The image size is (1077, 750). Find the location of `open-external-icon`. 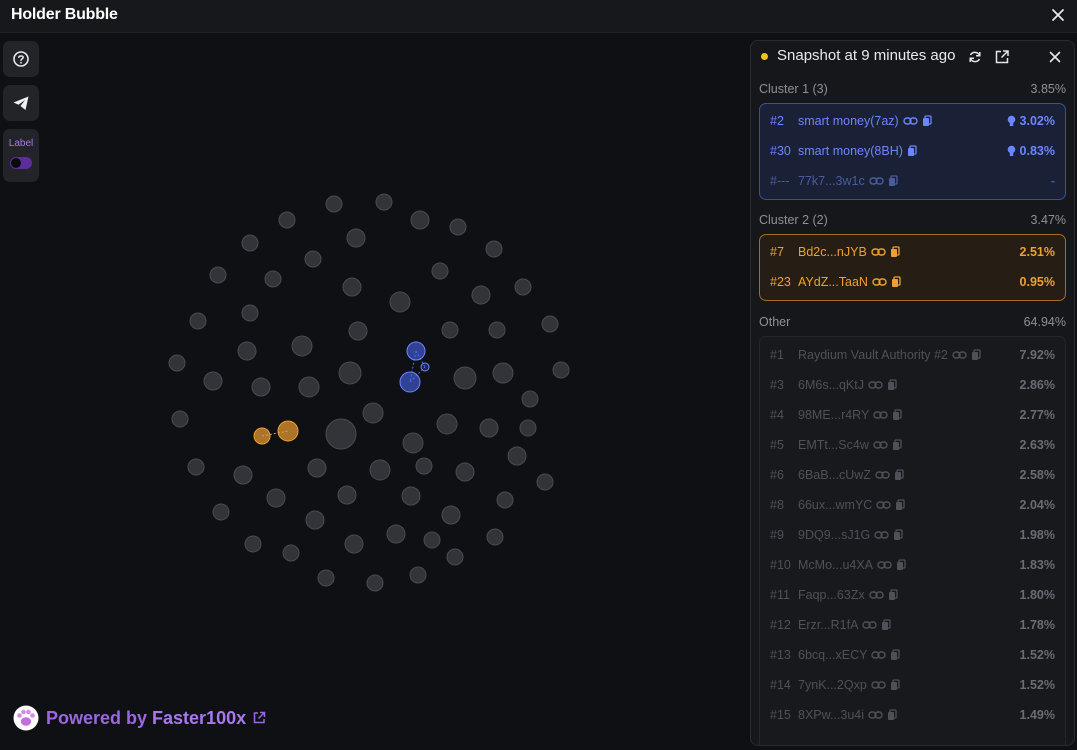

open-external-icon is located at coordinates (1002, 57).